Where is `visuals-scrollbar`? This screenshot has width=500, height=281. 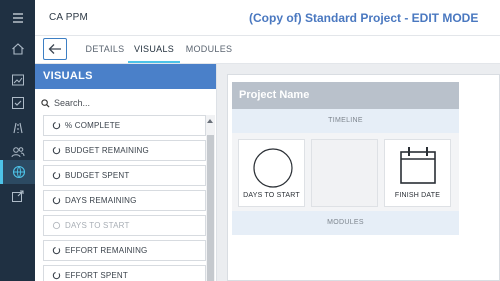 visuals-scrollbar is located at coordinates (210, 198).